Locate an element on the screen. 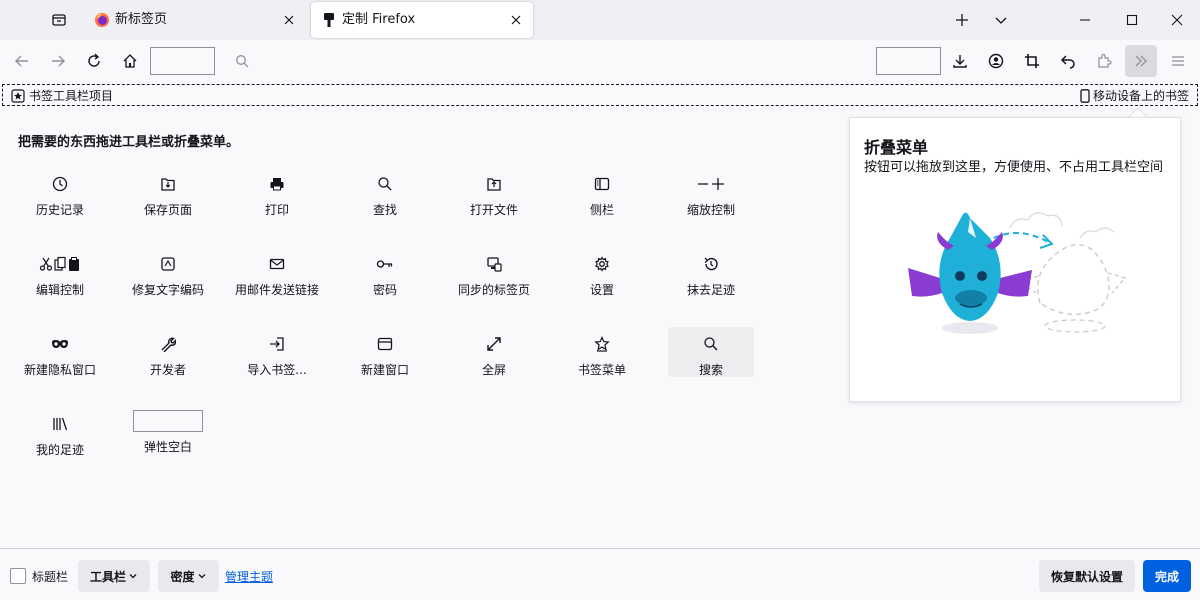  mobile-bookmarks: 移动设备上的书签 is located at coordinates (1134, 95).